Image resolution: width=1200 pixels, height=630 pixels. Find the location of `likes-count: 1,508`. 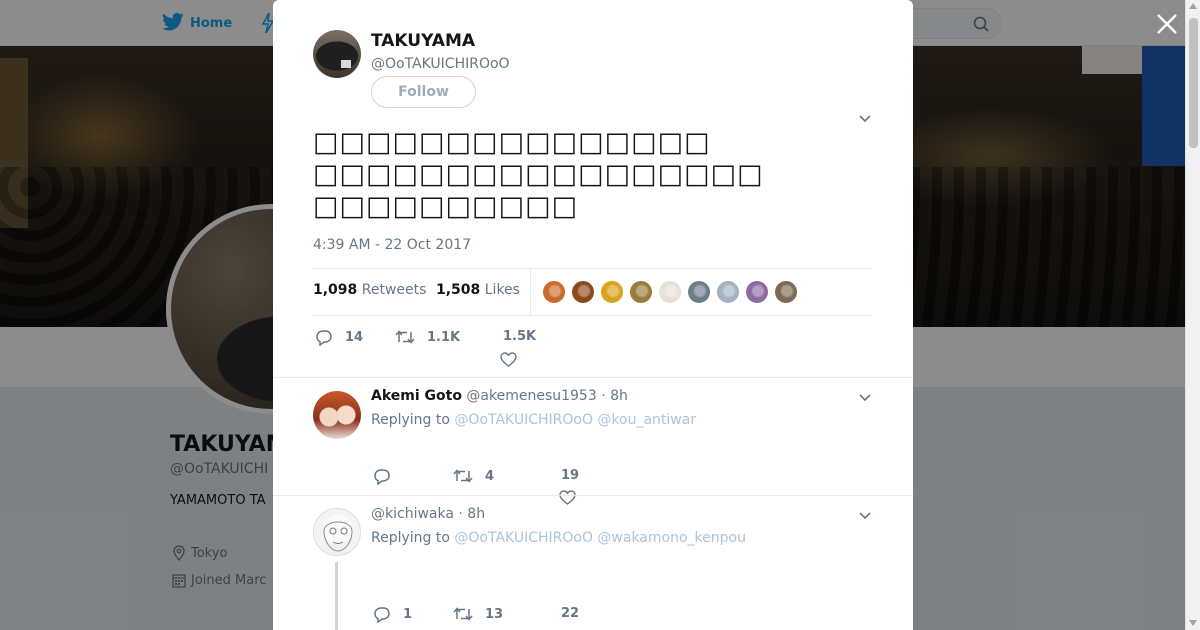

likes-count: 1,508 is located at coordinates (458, 290).